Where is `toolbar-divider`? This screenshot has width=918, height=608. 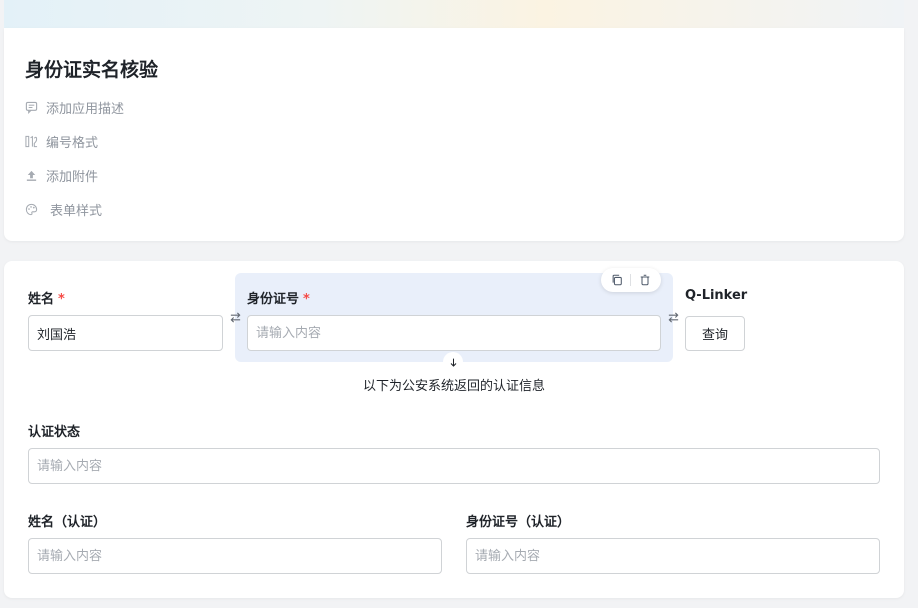 toolbar-divider is located at coordinates (631, 280).